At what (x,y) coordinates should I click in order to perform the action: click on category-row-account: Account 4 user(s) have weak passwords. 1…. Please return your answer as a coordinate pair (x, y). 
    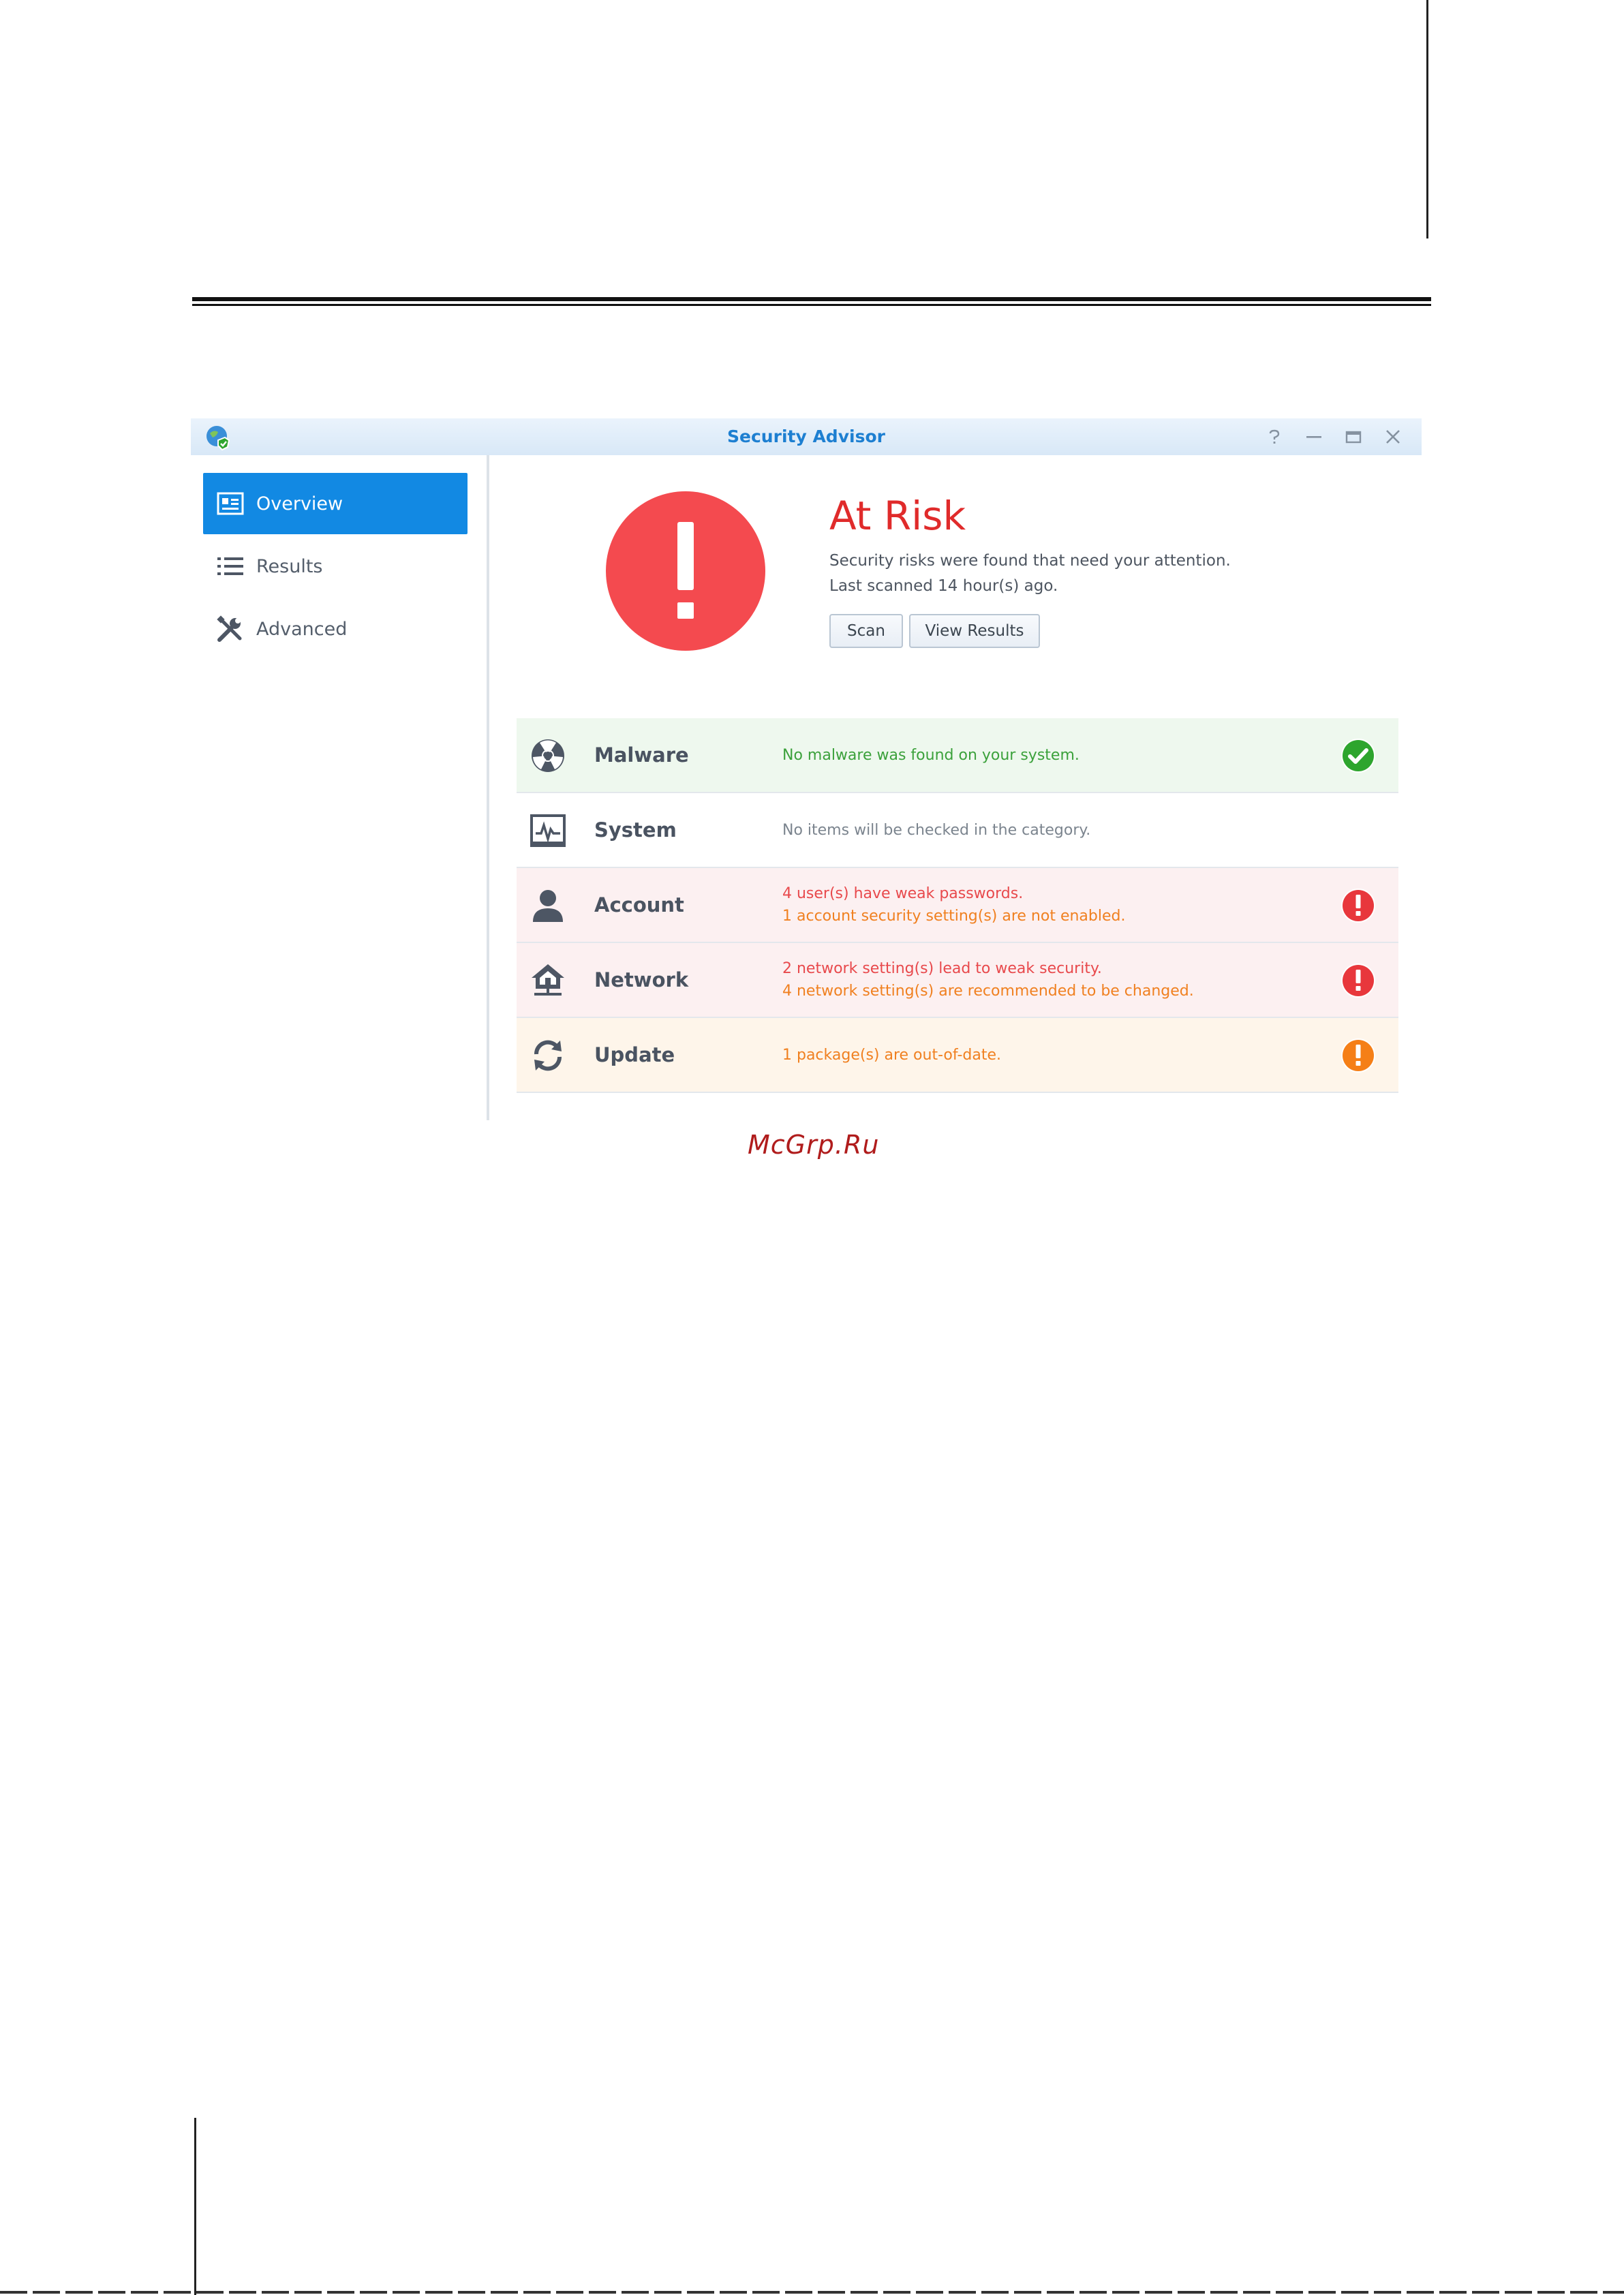
    Looking at the image, I should click on (957, 906).